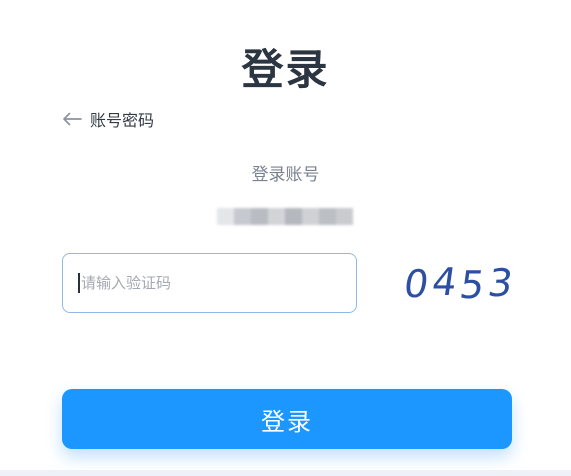 Image resolution: width=571 pixels, height=476 pixels. I want to click on captcha-input-box, so click(209, 283).